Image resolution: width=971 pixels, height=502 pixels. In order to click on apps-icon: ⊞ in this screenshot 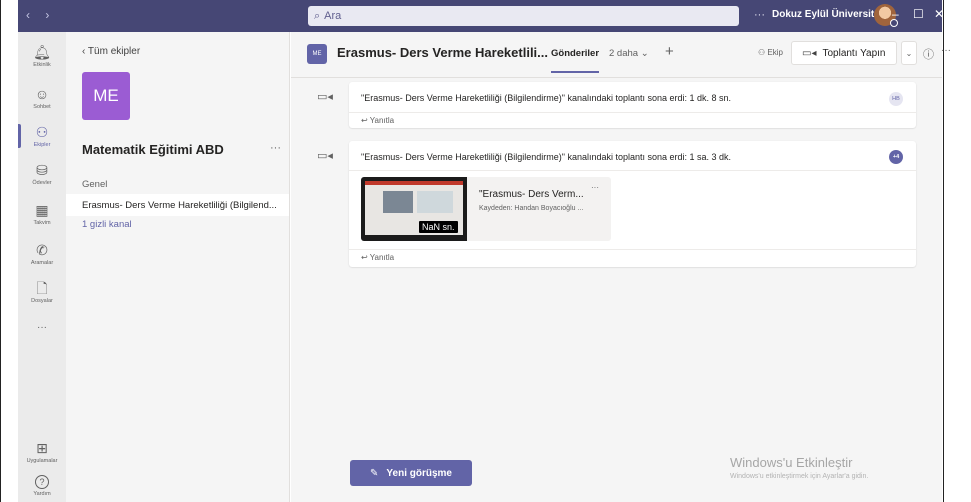, I will do `click(42, 448)`.